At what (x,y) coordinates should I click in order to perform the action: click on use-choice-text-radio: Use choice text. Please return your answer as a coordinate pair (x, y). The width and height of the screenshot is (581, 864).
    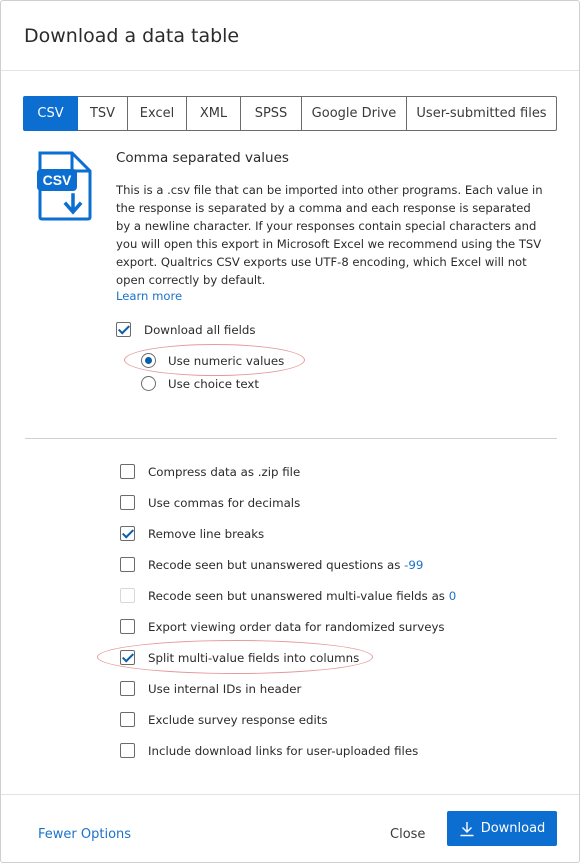
    Looking at the image, I should click on (200, 383).